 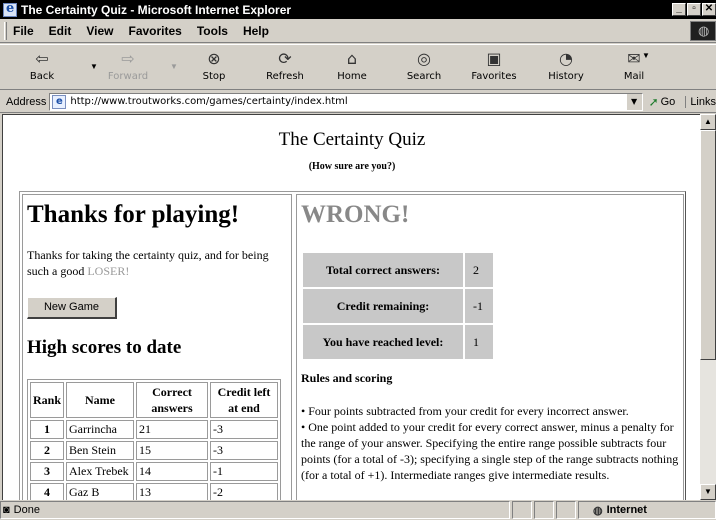 I want to click on minimize-button: _, so click(x=679, y=9).